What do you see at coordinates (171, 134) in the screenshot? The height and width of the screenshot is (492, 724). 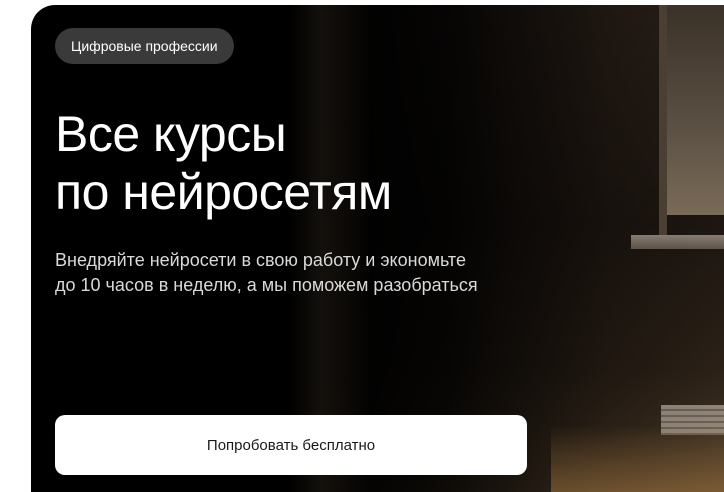 I see `title-line-1: Все курсы` at bounding box center [171, 134].